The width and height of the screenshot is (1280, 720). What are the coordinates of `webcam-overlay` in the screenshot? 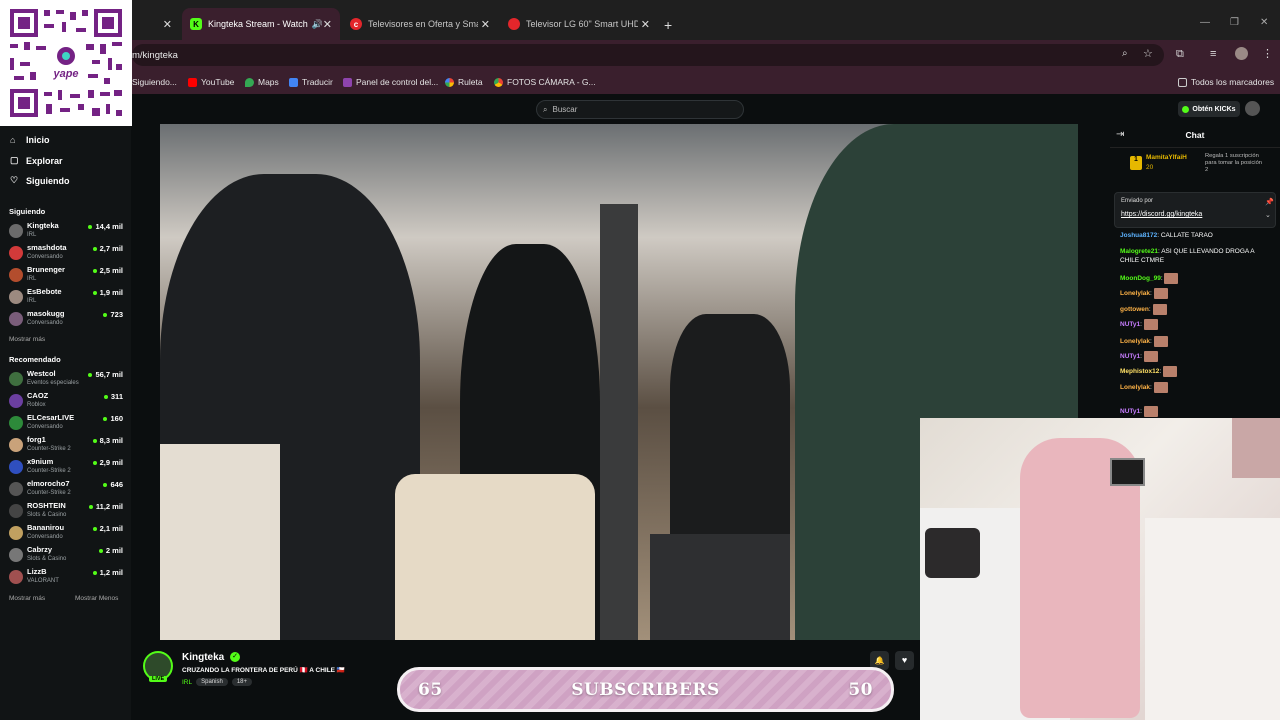 It's located at (1100, 569).